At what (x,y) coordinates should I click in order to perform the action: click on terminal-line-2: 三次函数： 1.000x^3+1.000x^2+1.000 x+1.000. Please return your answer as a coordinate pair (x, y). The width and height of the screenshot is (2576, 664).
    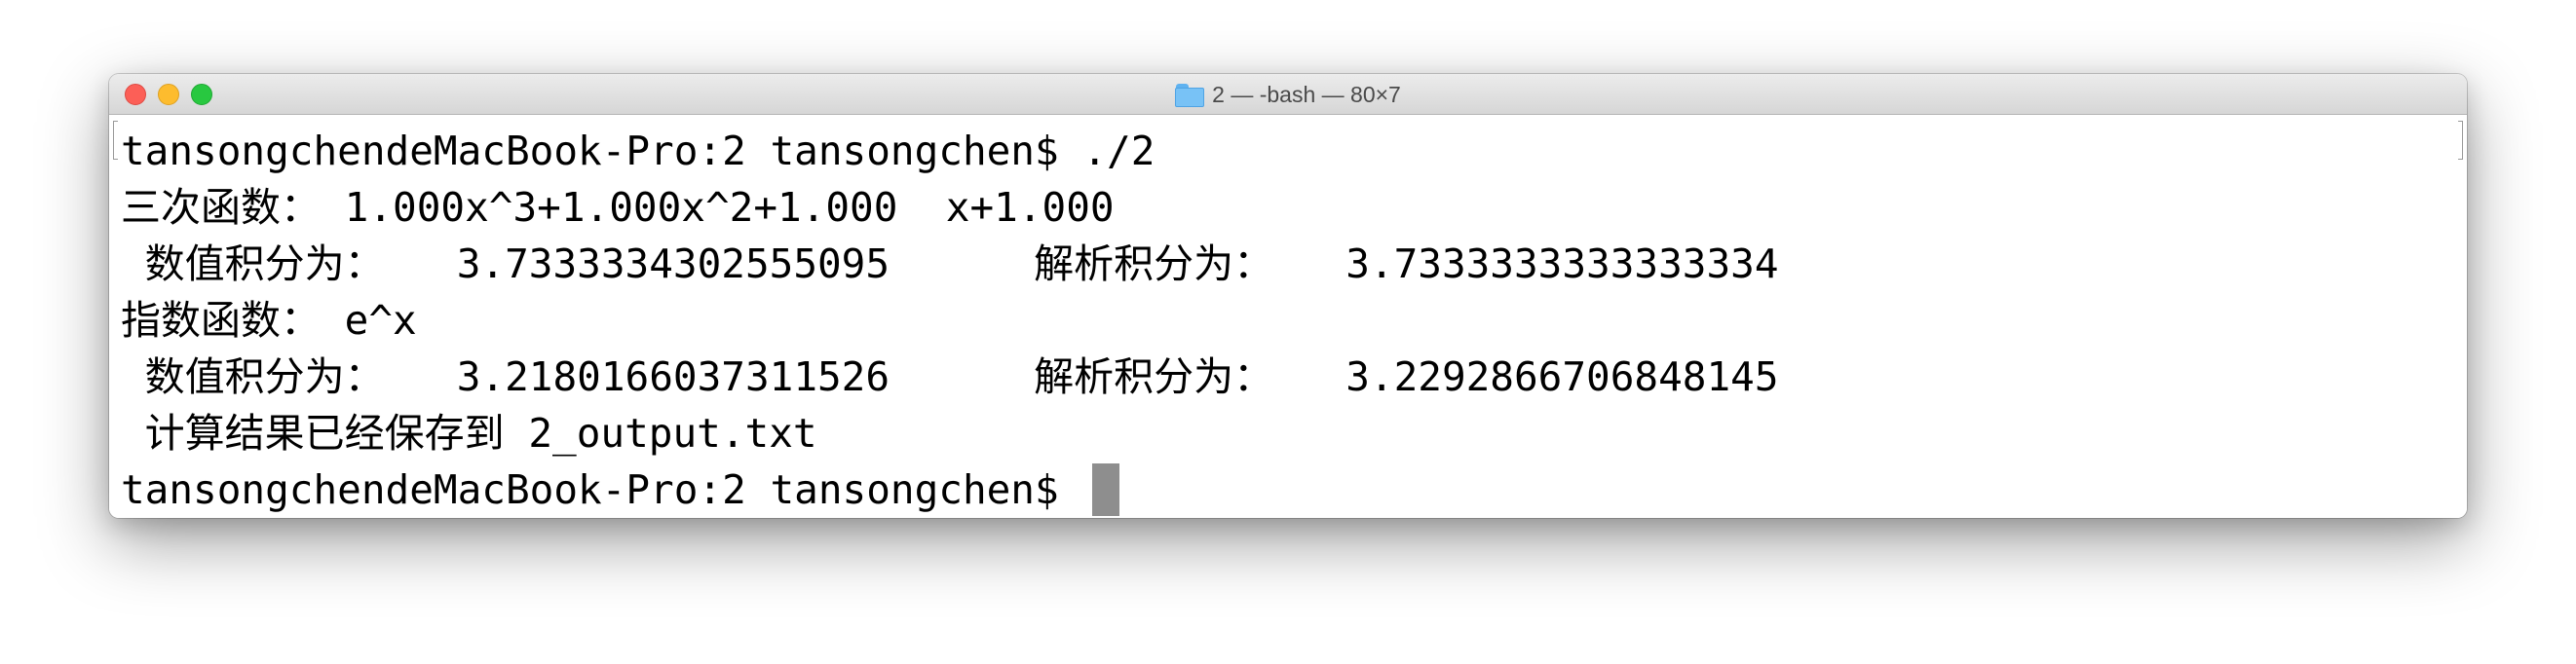
    Looking at the image, I should click on (1288, 207).